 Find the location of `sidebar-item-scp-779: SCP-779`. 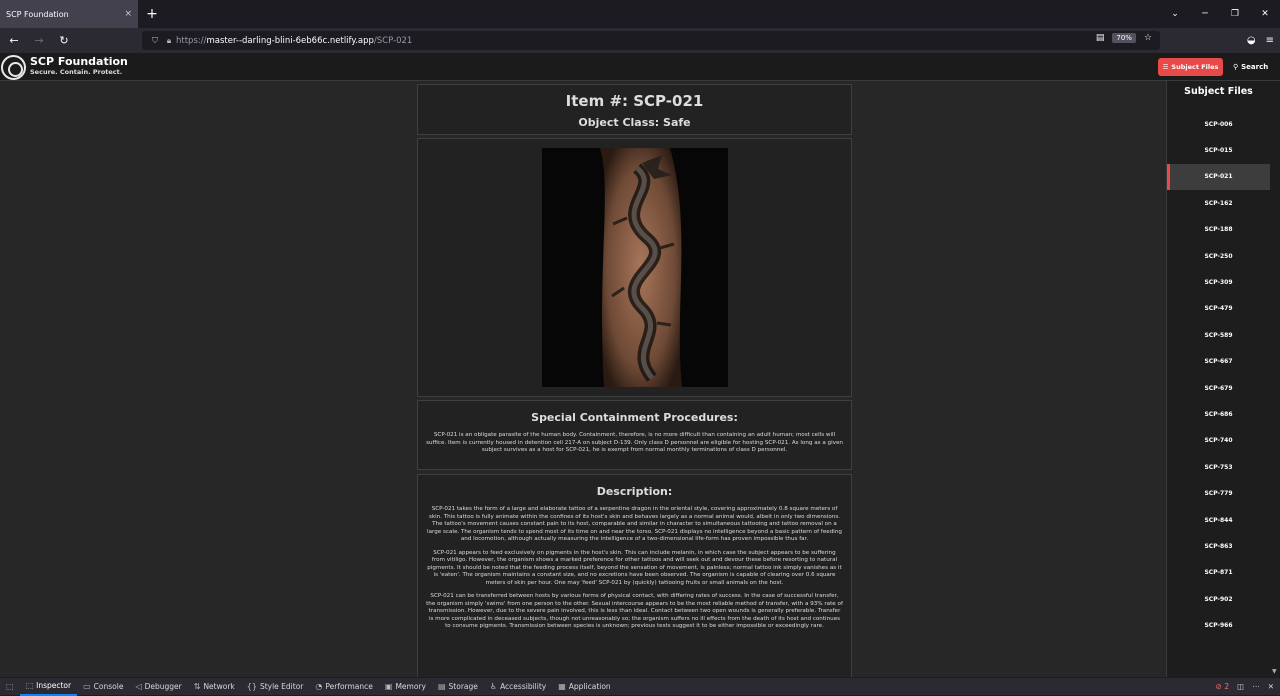

sidebar-item-scp-779: SCP-779 is located at coordinates (1218, 493).